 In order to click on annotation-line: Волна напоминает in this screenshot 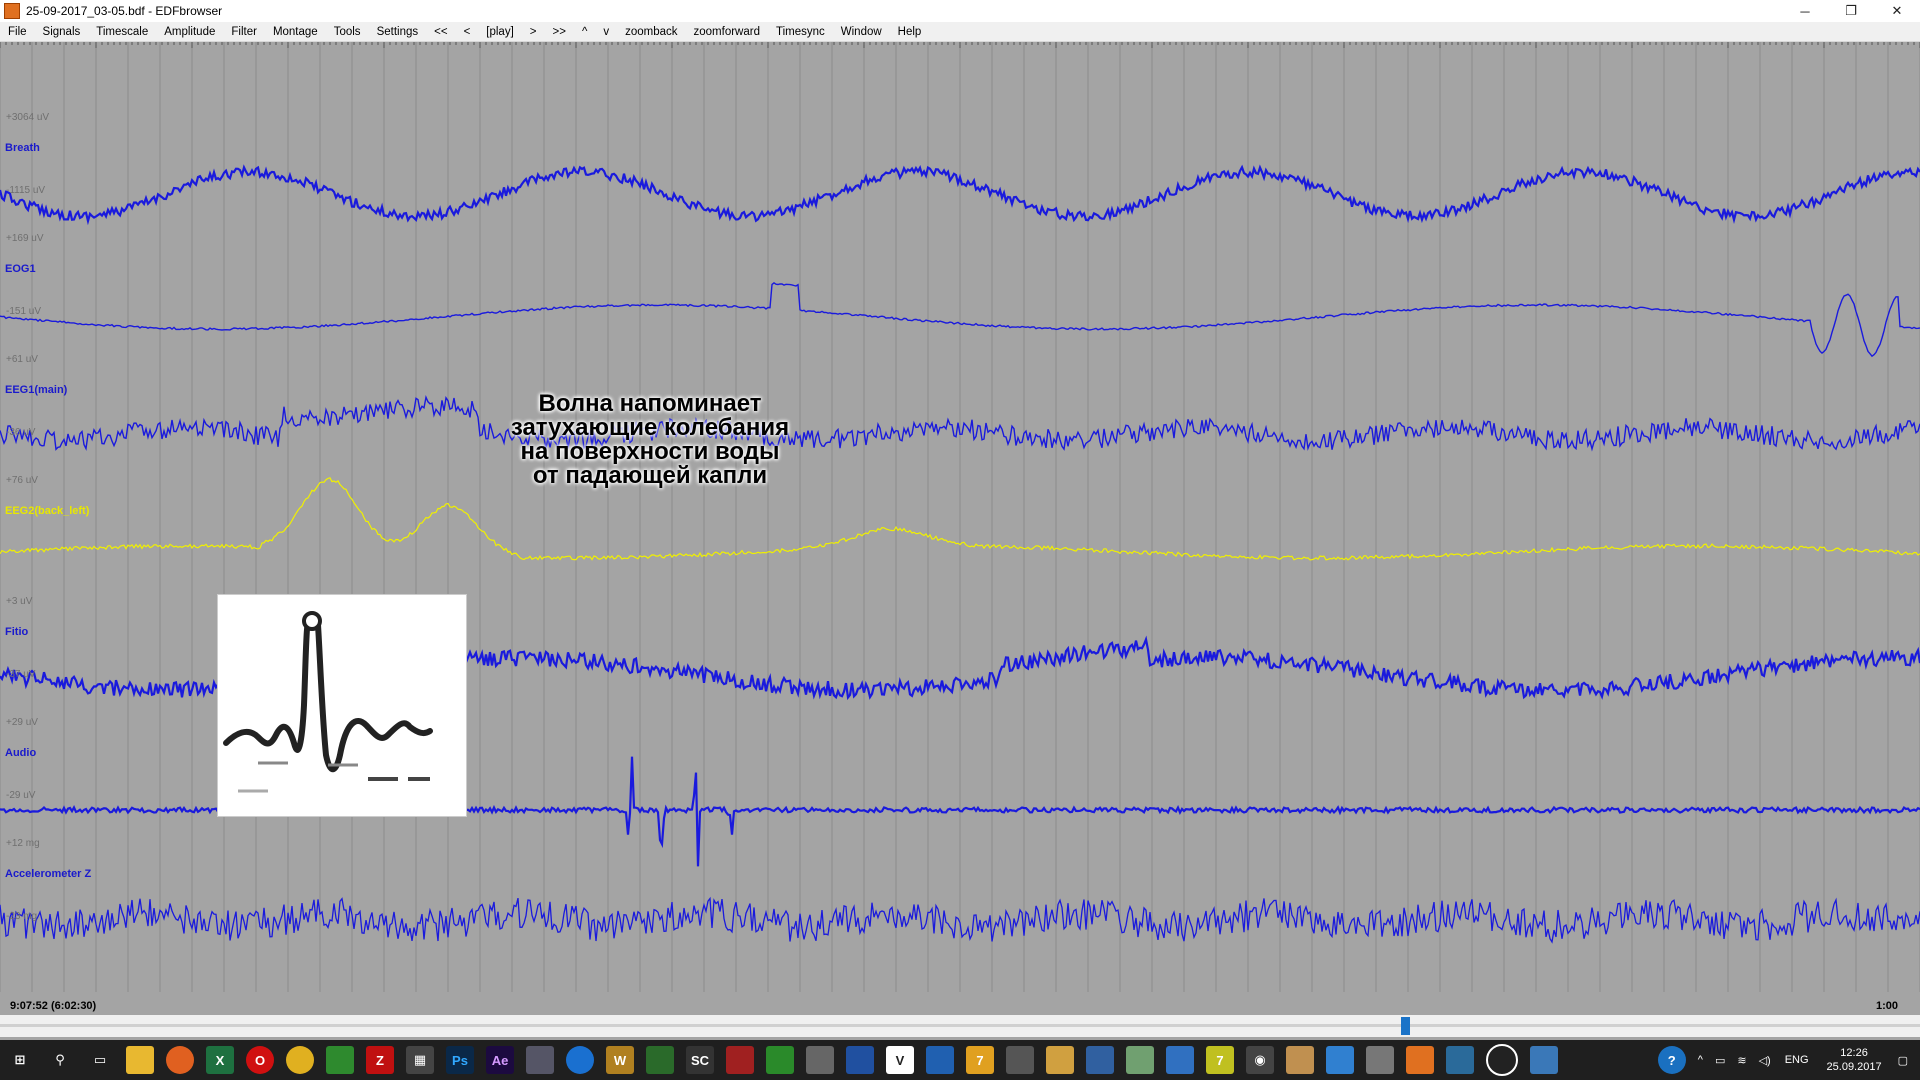, I will do `click(650, 403)`.